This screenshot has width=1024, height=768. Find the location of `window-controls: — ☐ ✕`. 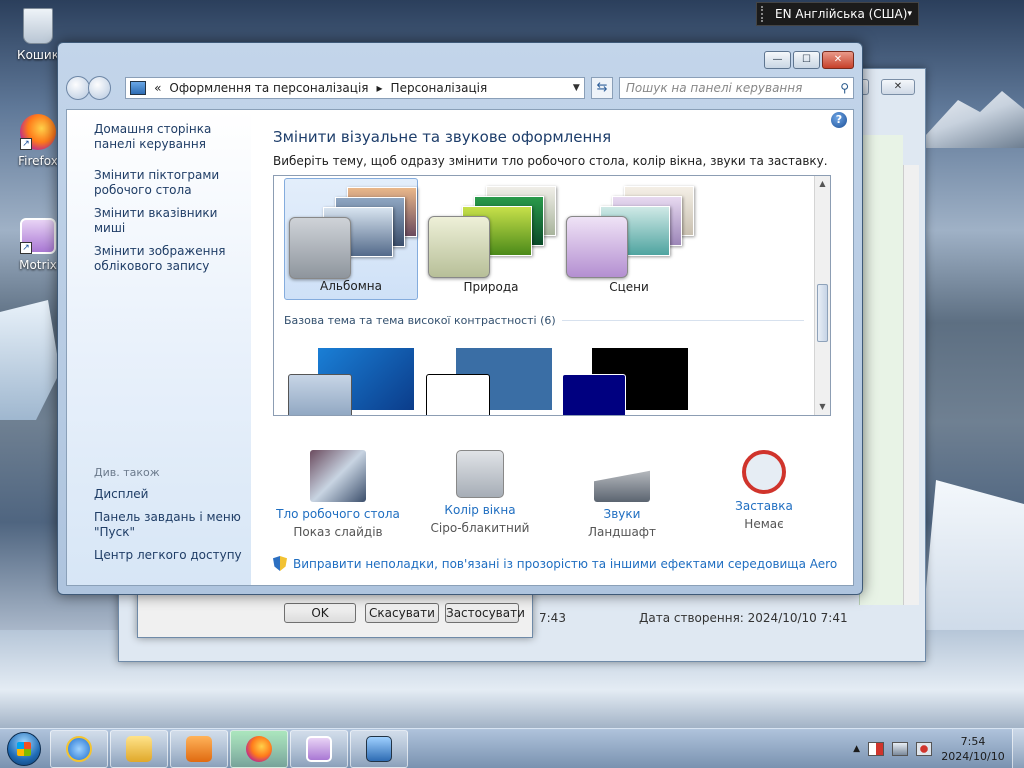

window-controls: — ☐ ✕ is located at coordinates (809, 60).